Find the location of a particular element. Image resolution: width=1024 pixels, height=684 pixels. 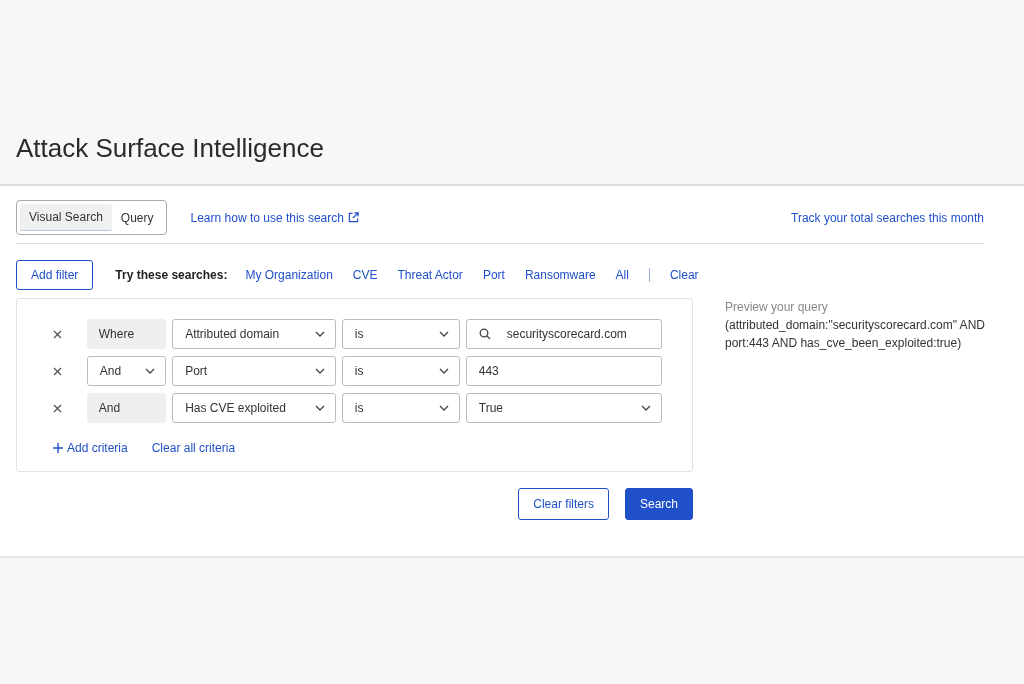

field-select: Attributed domain is located at coordinates (254, 334).